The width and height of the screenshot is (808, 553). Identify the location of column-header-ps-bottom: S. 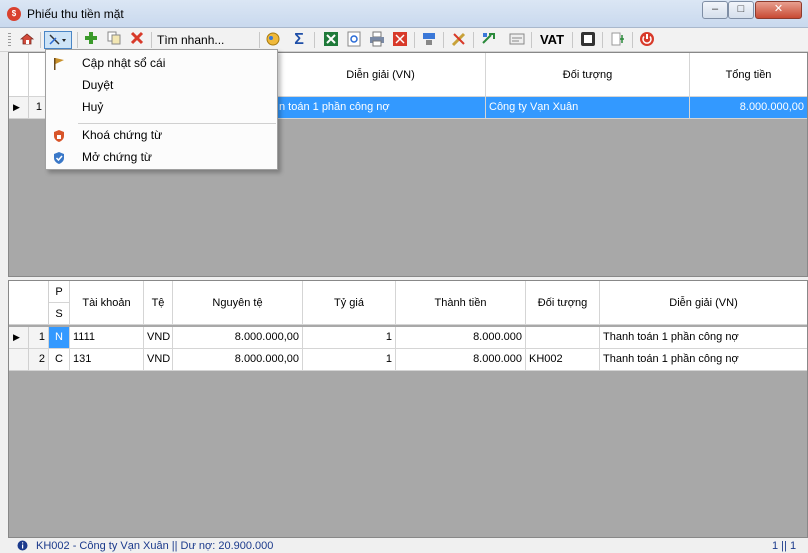
(59, 314).